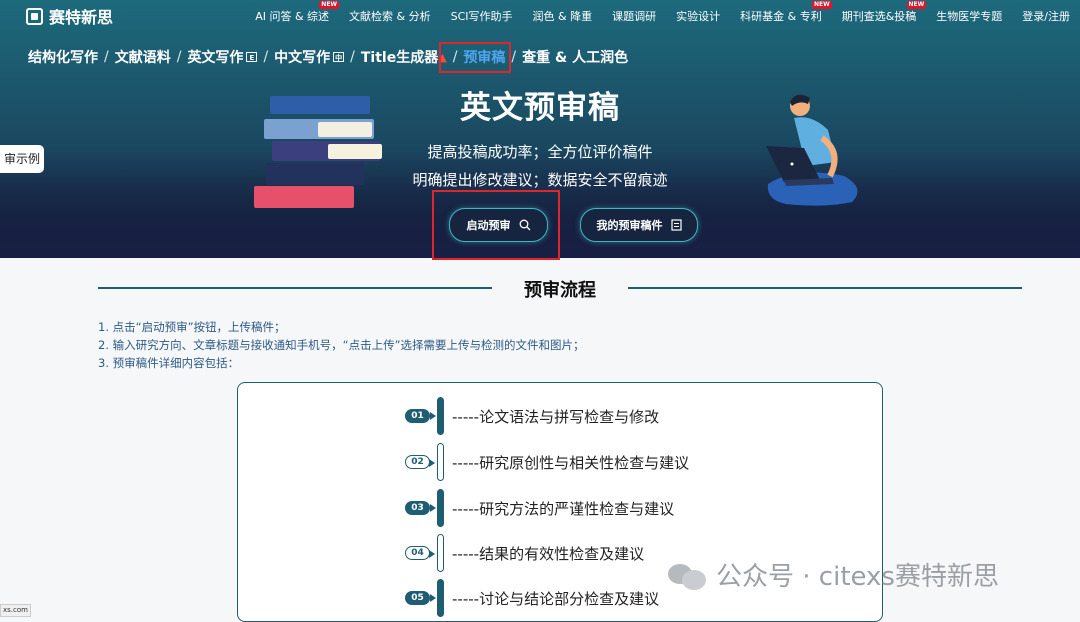 The image size is (1080, 622). Describe the element at coordinates (475, 57) in the screenshot. I see `highlight-box-breadcrumb` at that location.